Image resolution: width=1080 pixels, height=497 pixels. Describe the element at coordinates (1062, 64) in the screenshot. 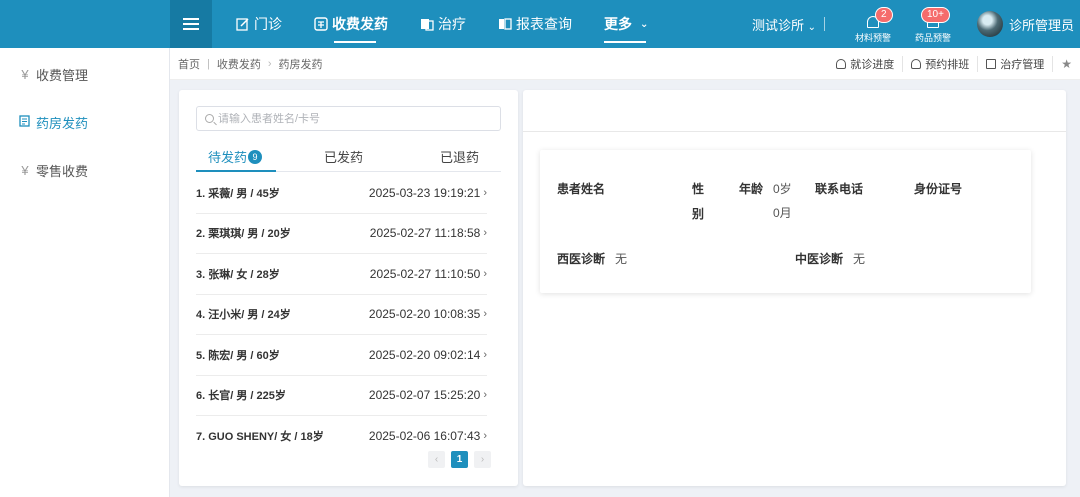

I see `star-icon: ★` at that location.